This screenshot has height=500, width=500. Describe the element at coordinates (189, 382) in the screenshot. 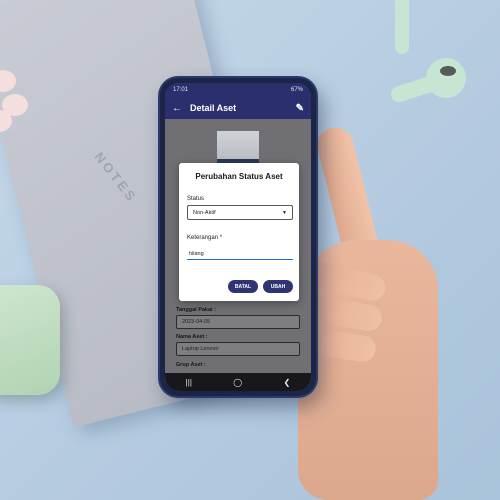

I see `recent-apps-icon: |||` at that location.